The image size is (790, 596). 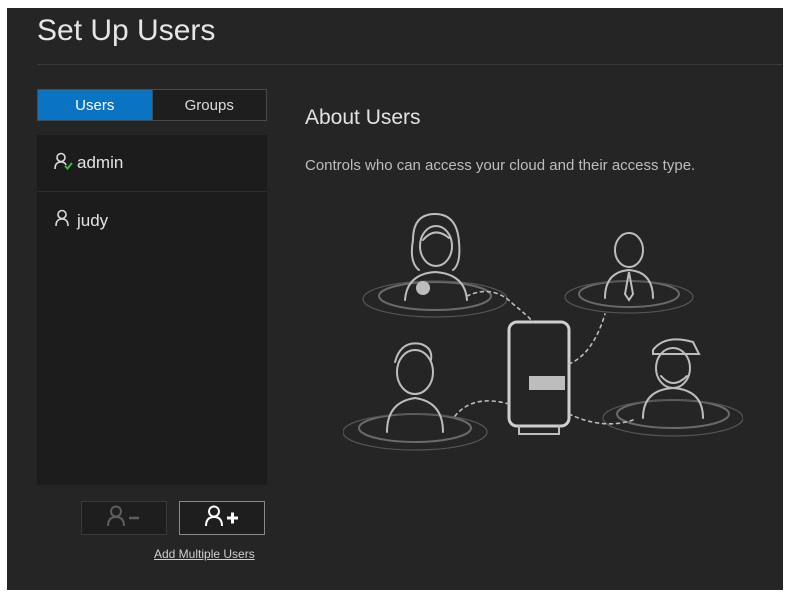 I want to click on user-name: judy, so click(x=93, y=220).